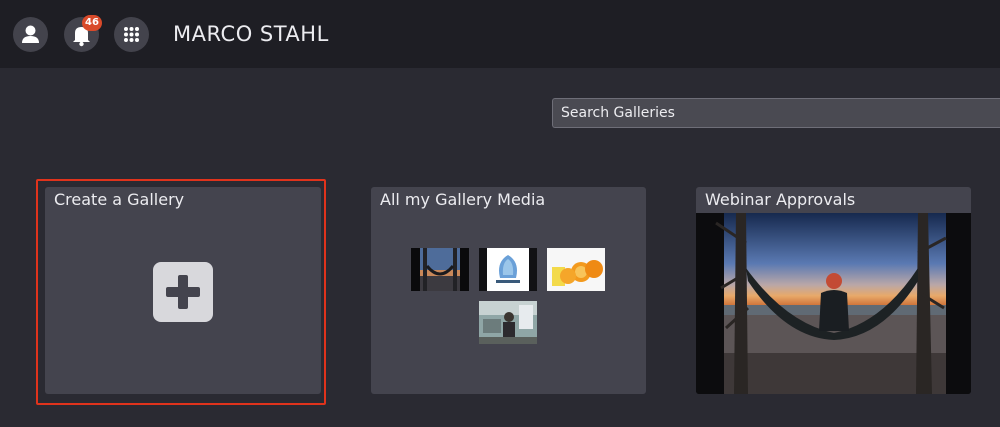 The width and height of the screenshot is (1000, 427). Describe the element at coordinates (92, 23) in the screenshot. I see `notification-count-badge: 46` at that location.